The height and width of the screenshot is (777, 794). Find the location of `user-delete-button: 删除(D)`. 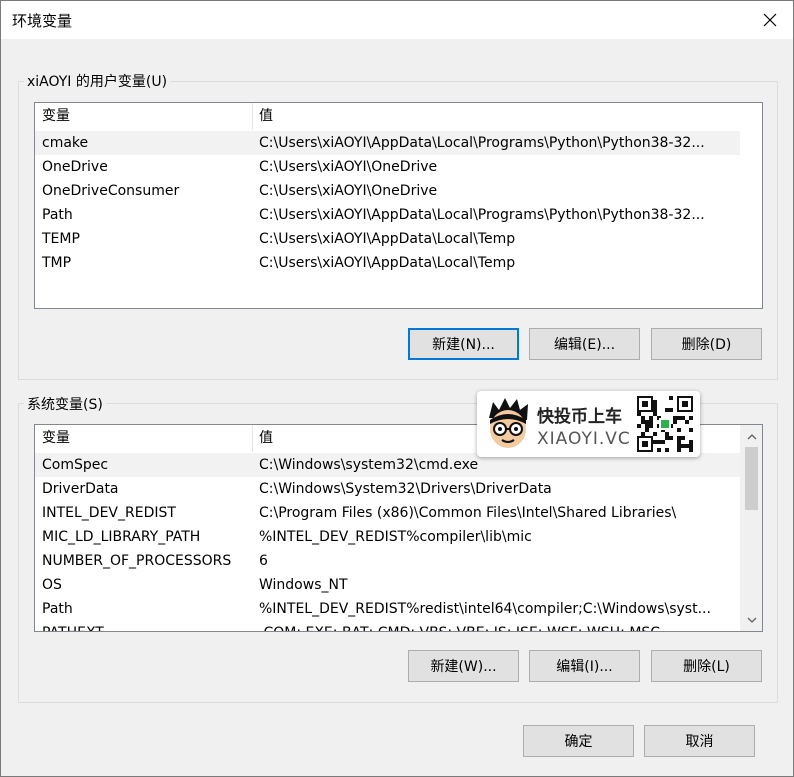

user-delete-button: 删除(D) is located at coordinates (706, 344).